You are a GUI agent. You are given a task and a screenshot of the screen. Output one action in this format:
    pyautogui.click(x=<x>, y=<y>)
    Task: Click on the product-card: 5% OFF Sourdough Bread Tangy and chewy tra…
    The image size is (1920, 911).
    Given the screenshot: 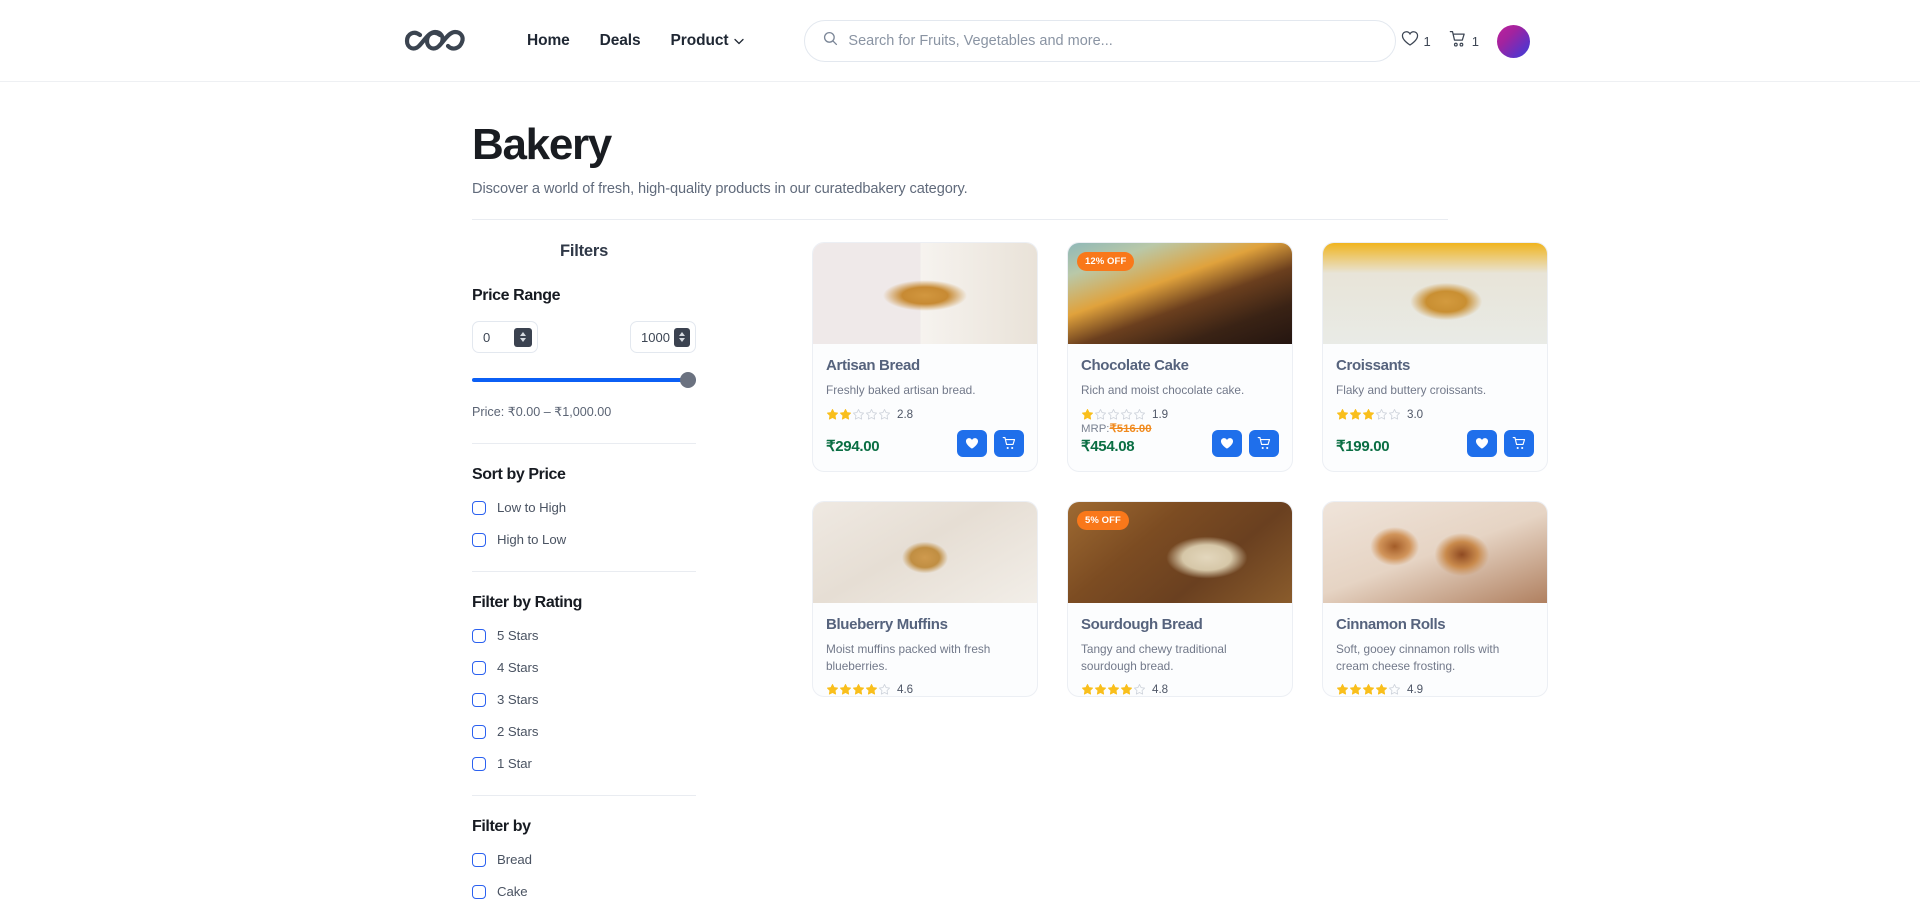 What is the action you would take?
    pyautogui.click(x=1180, y=599)
    